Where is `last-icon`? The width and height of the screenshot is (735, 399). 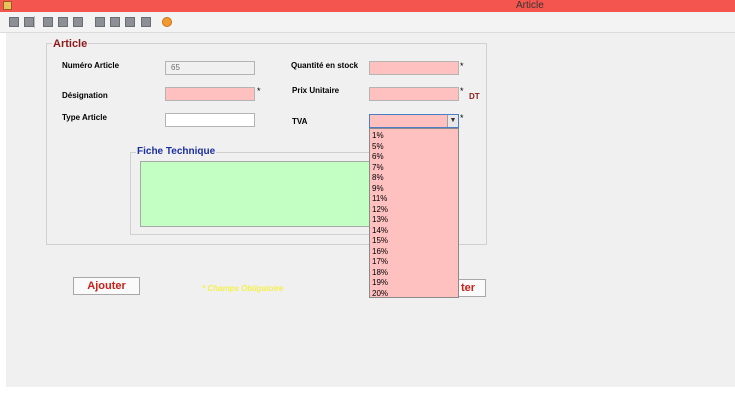 last-icon is located at coordinates (130, 22).